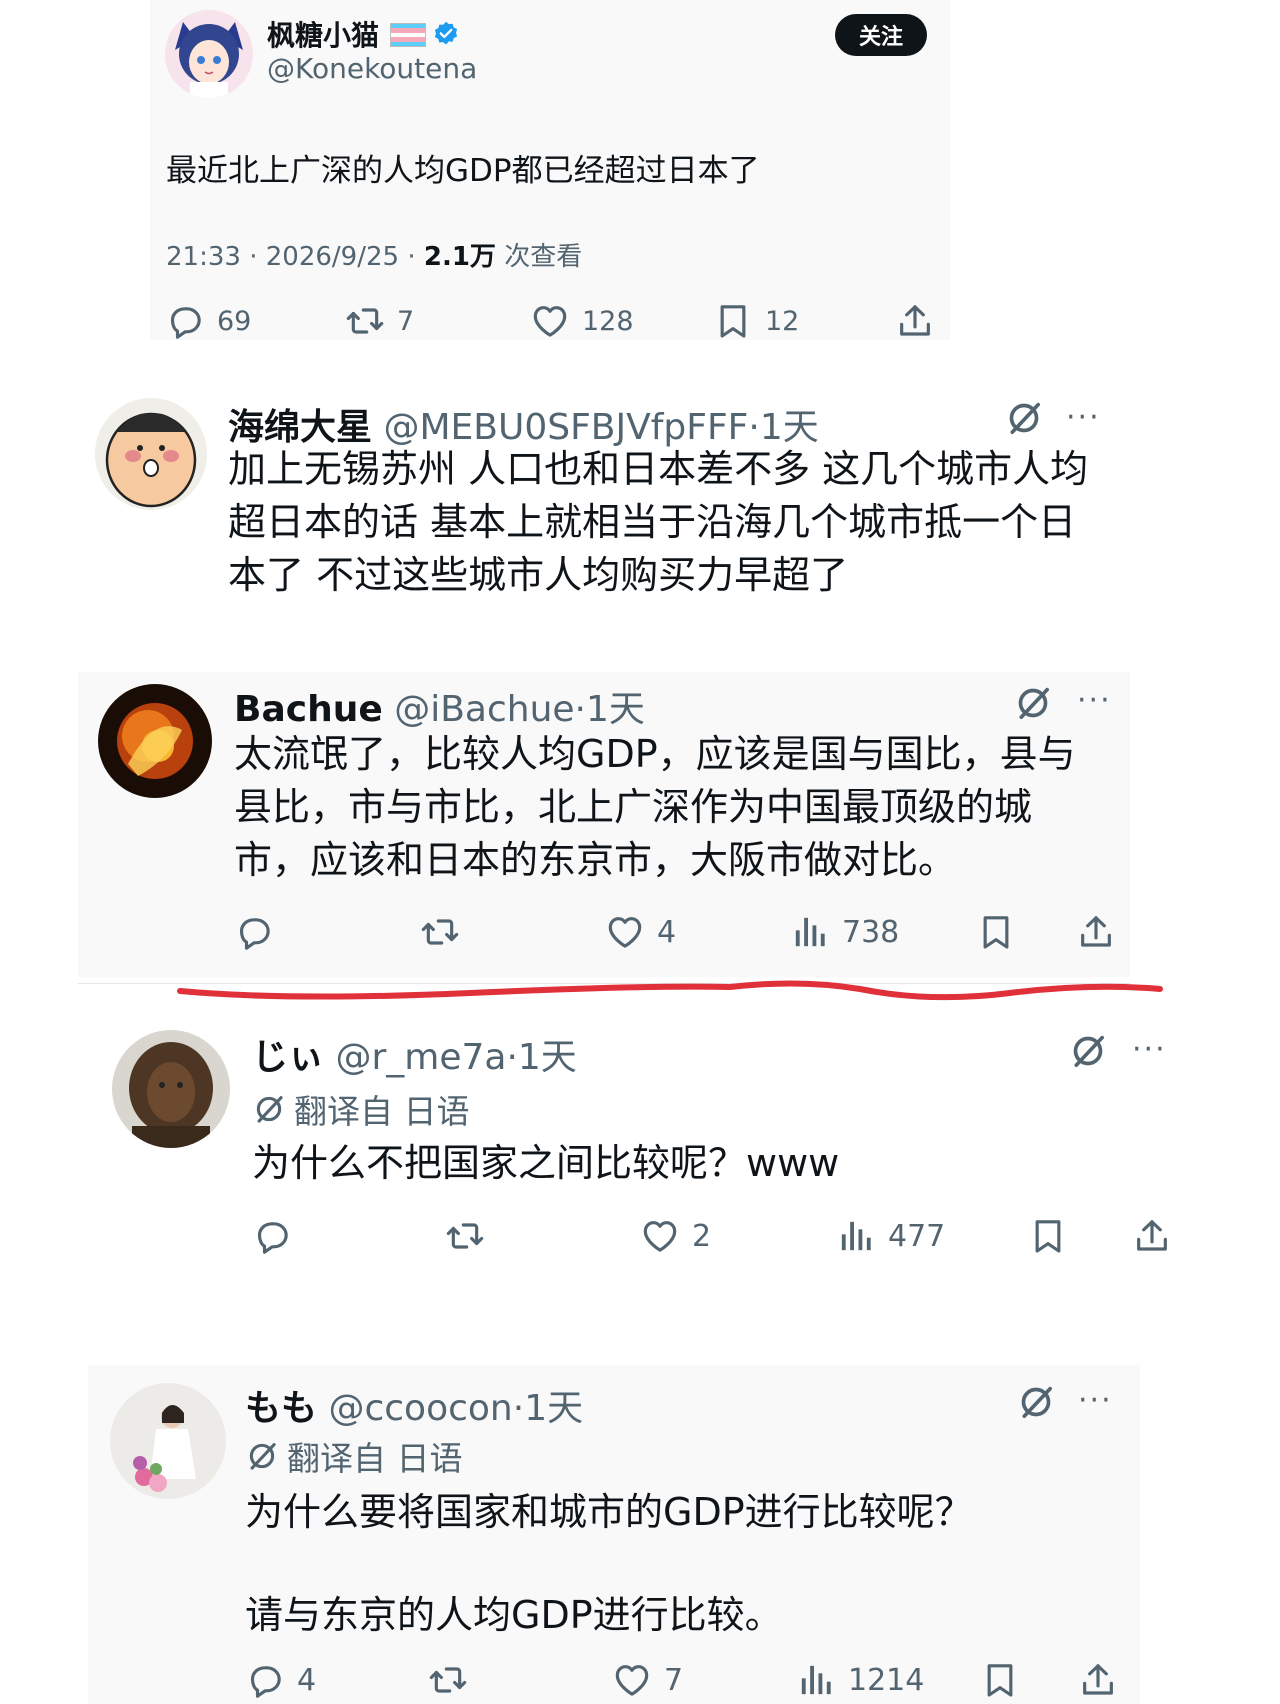 The height and width of the screenshot is (1704, 1280). Describe the element at coordinates (151, 454) in the screenshot. I see `avatar-mebu` at that location.